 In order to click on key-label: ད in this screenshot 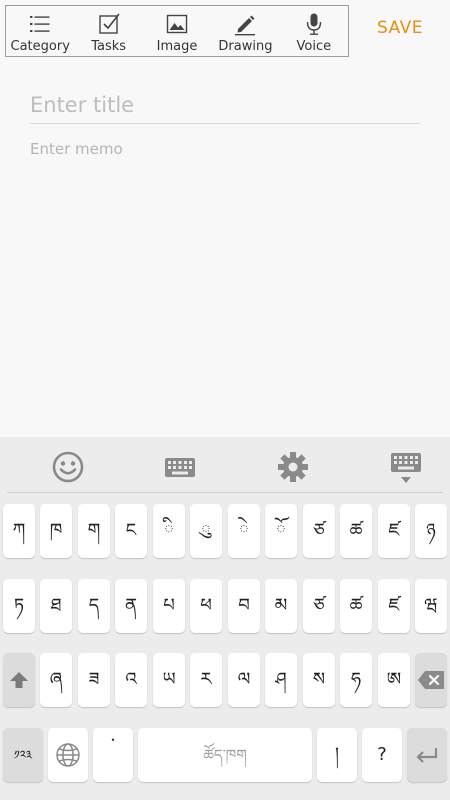, I will do `click(94, 605)`.